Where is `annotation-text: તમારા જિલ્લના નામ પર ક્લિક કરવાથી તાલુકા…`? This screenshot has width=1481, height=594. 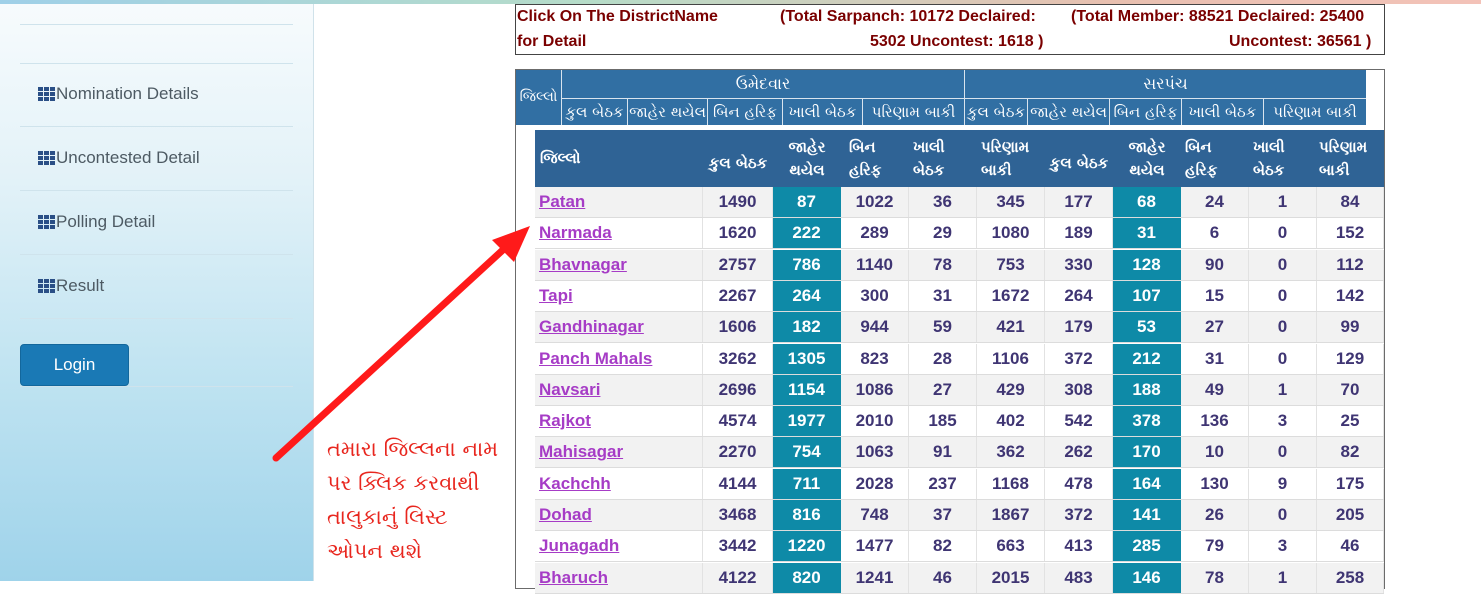
annotation-text: તમારા જિલ્લના નામ પર ક્લિક કરવાથી તાલુકા… is located at coordinates (413, 500).